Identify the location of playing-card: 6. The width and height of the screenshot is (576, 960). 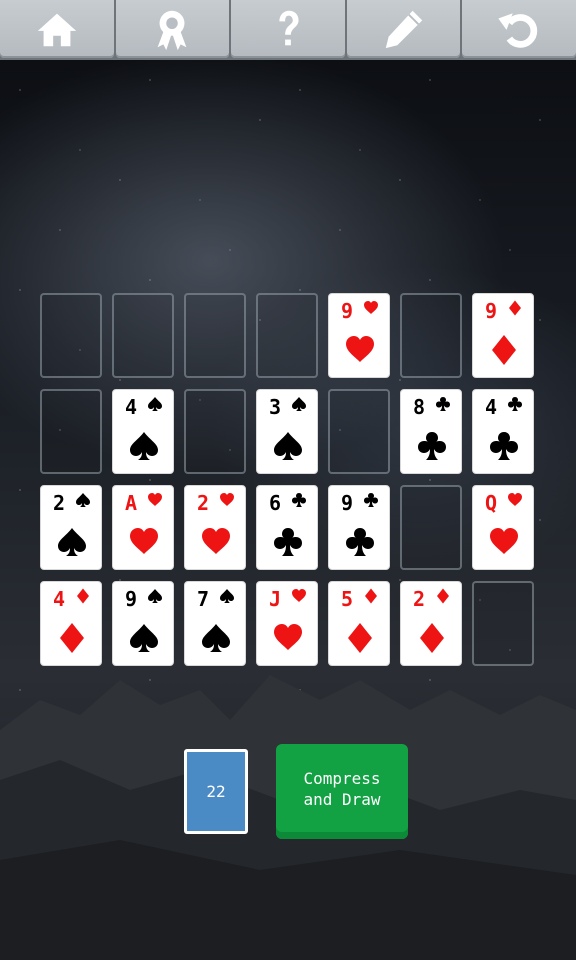
(287, 527).